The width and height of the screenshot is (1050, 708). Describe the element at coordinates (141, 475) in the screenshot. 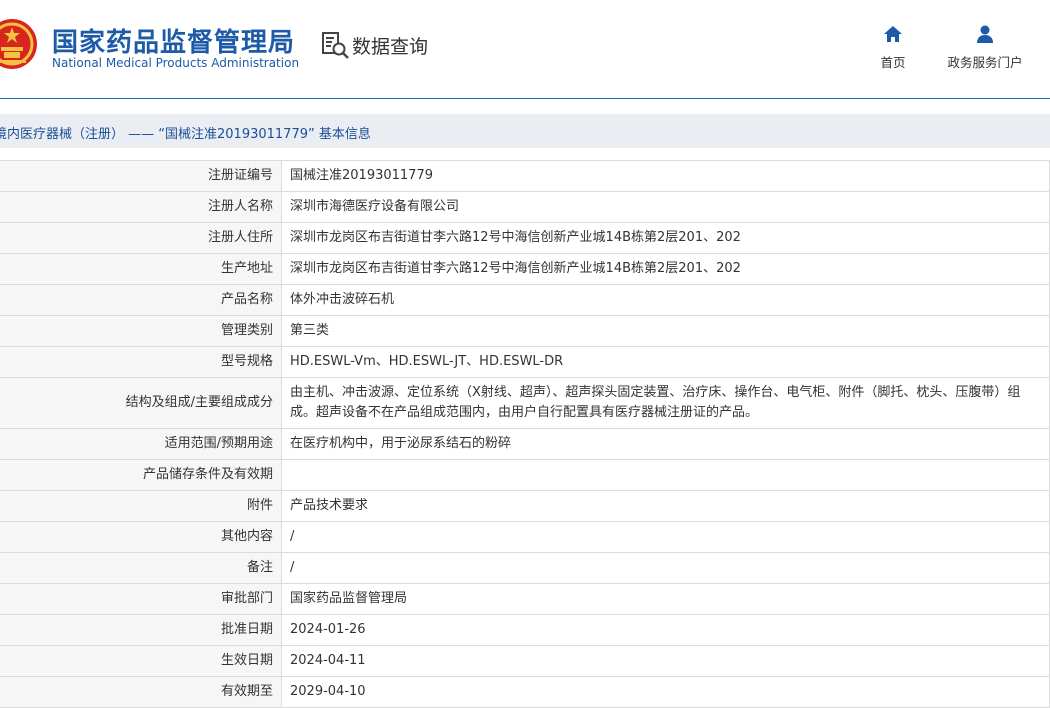

I see `field-label: 产品储存条件及有效期` at that location.